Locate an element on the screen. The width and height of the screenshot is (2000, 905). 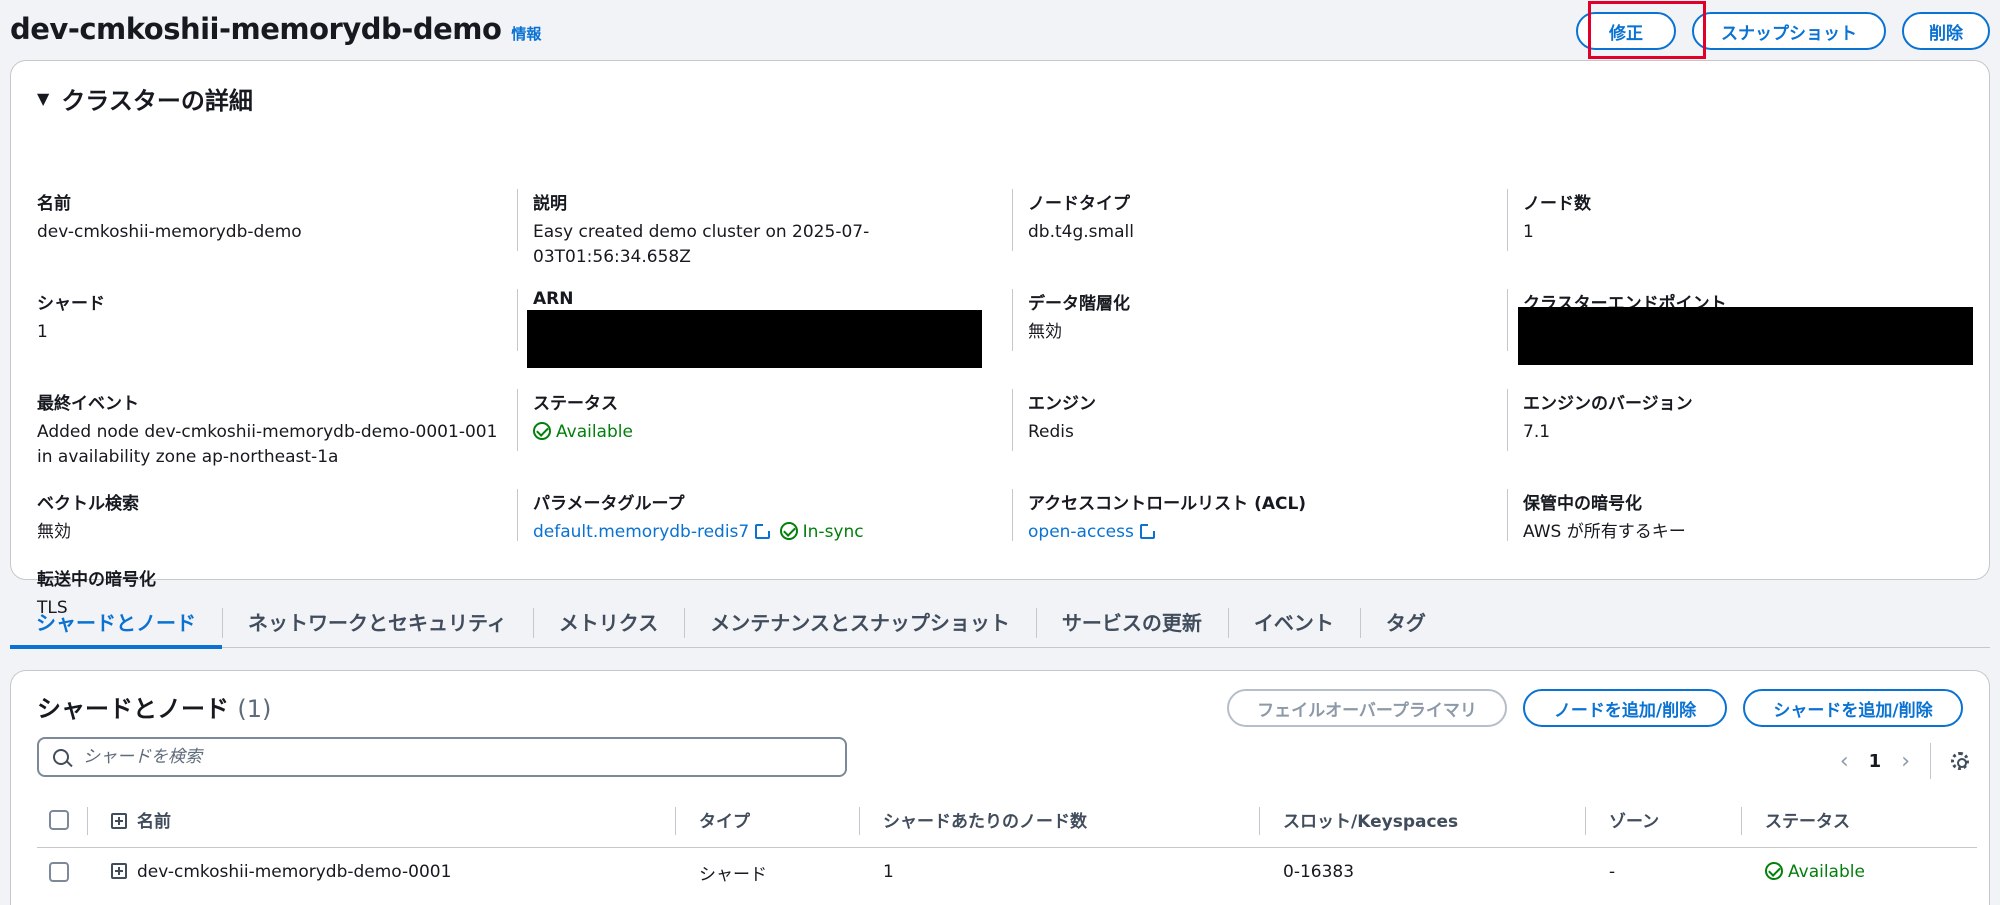
tab-service-updates: サービスの更新 is located at coordinates (1131, 622).